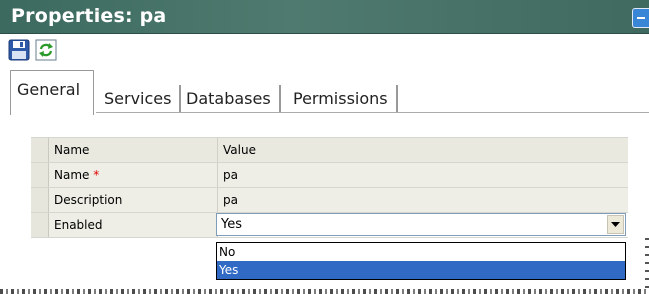 The height and width of the screenshot is (294, 649). Describe the element at coordinates (231, 224) in the screenshot. I see `enabled-select-value: Yes` at that location.